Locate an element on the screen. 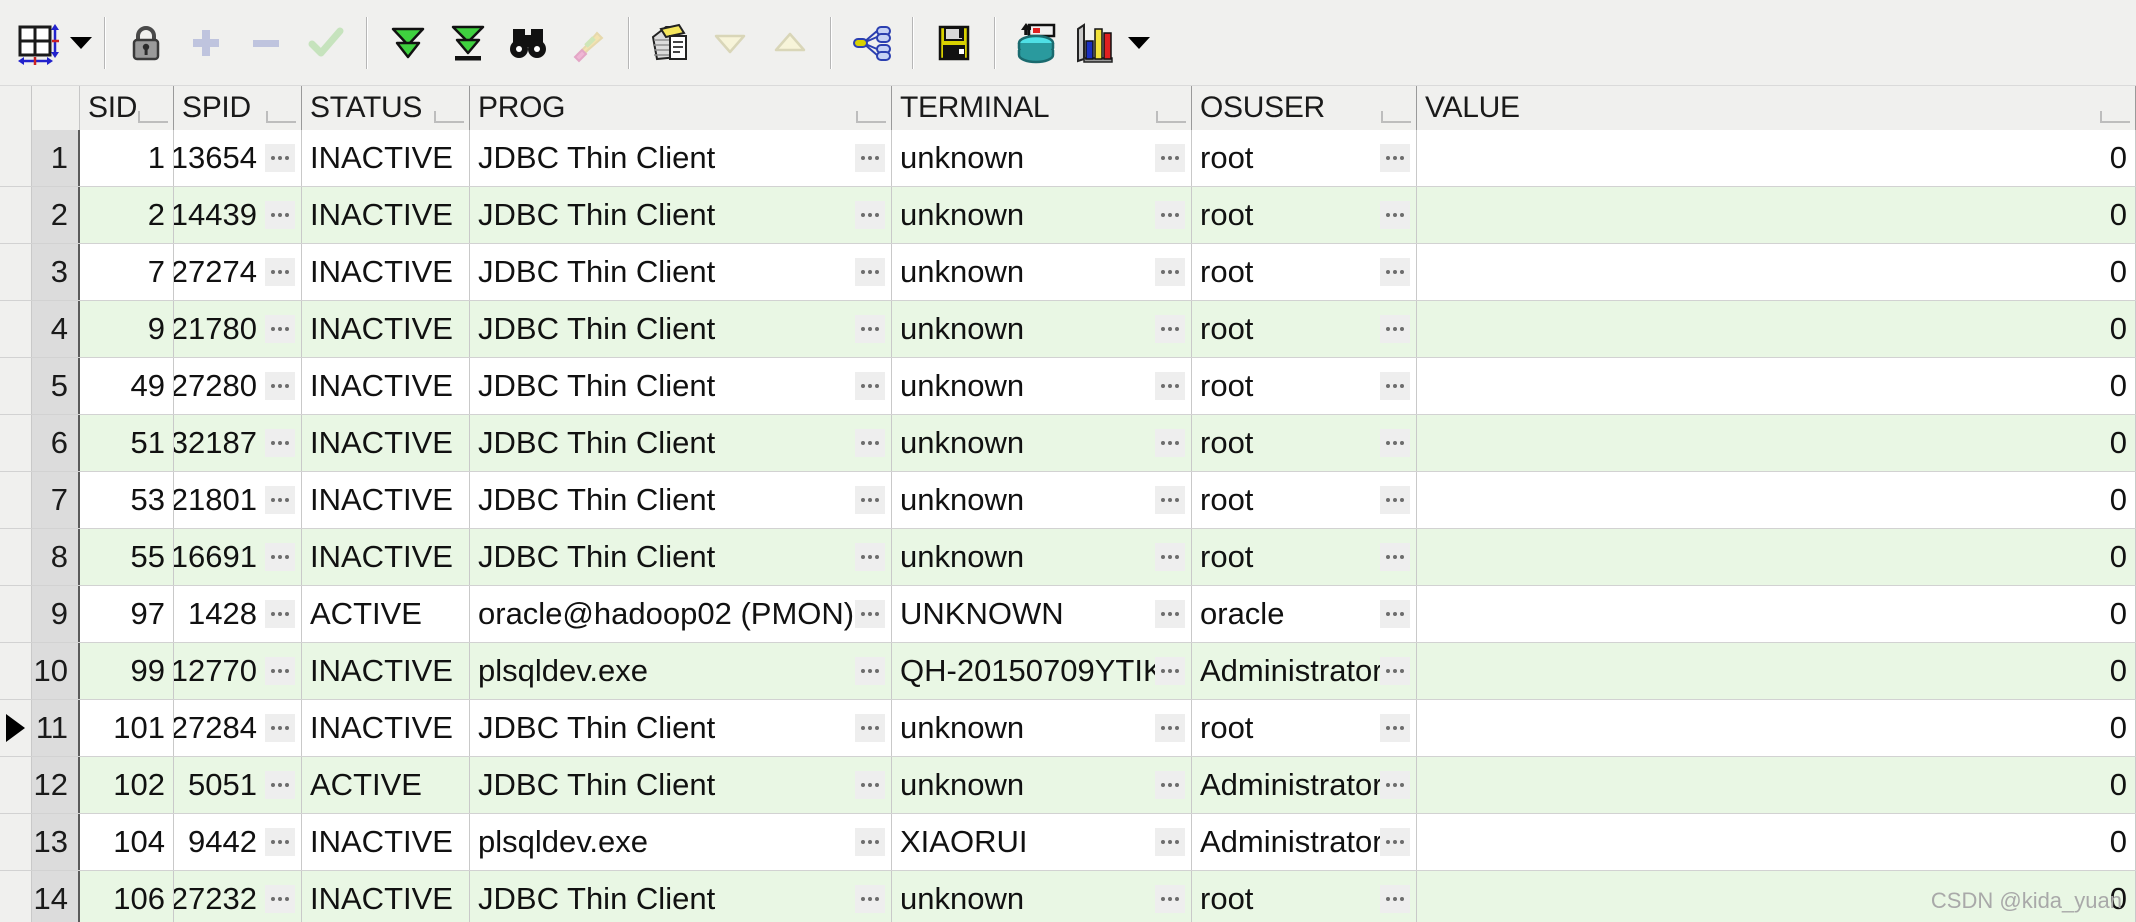 This screenshot has width=2136, height=922. cell-sid: 9 is located at coordinates (127, 329).